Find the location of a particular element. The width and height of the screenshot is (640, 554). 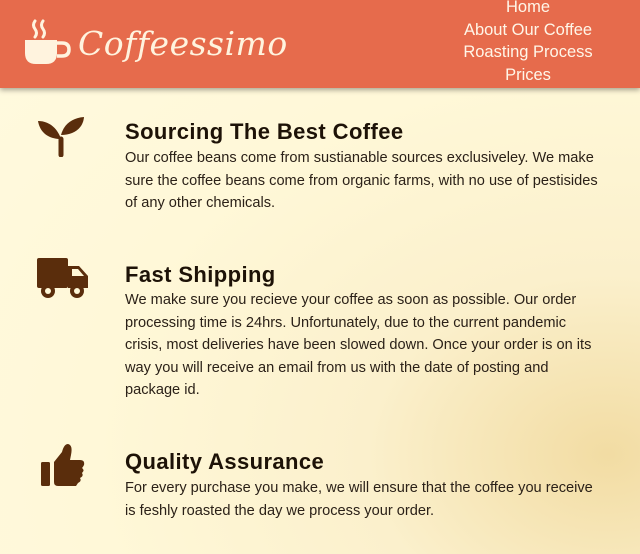

sprout-icon is located at coordinates (61, 137).